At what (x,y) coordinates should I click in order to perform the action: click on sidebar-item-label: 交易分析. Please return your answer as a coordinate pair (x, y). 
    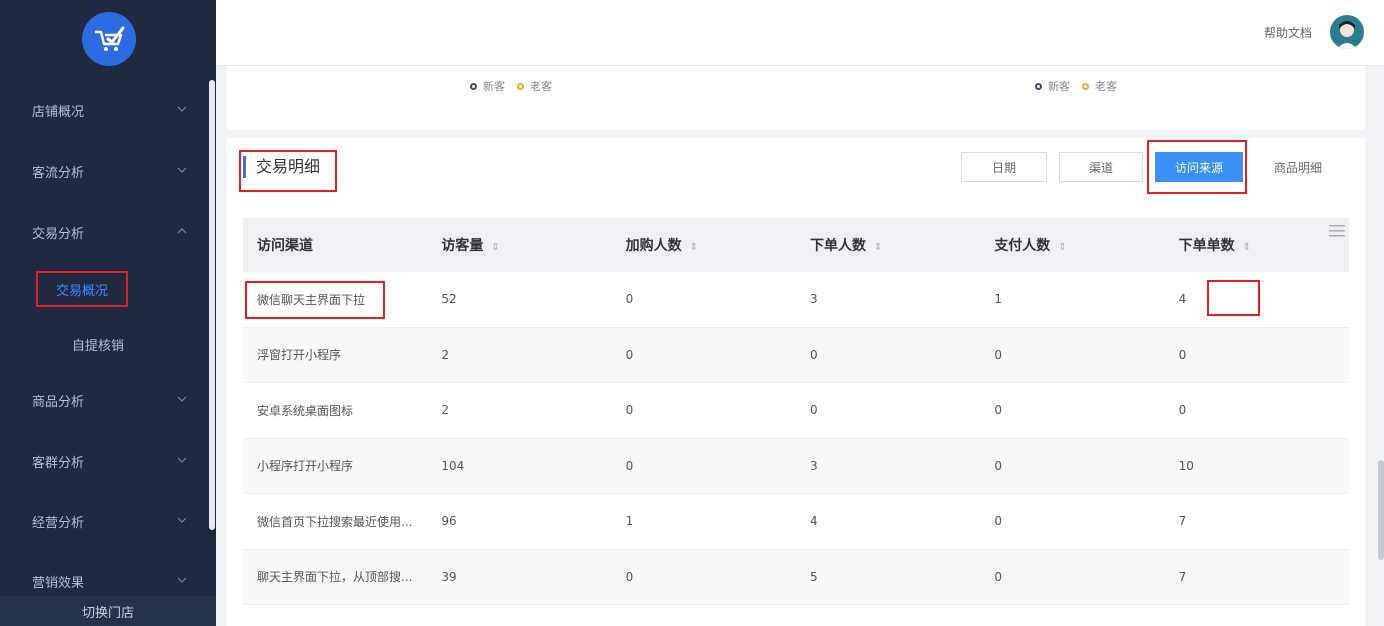
    Looking at the image, I should click on (58, 234).